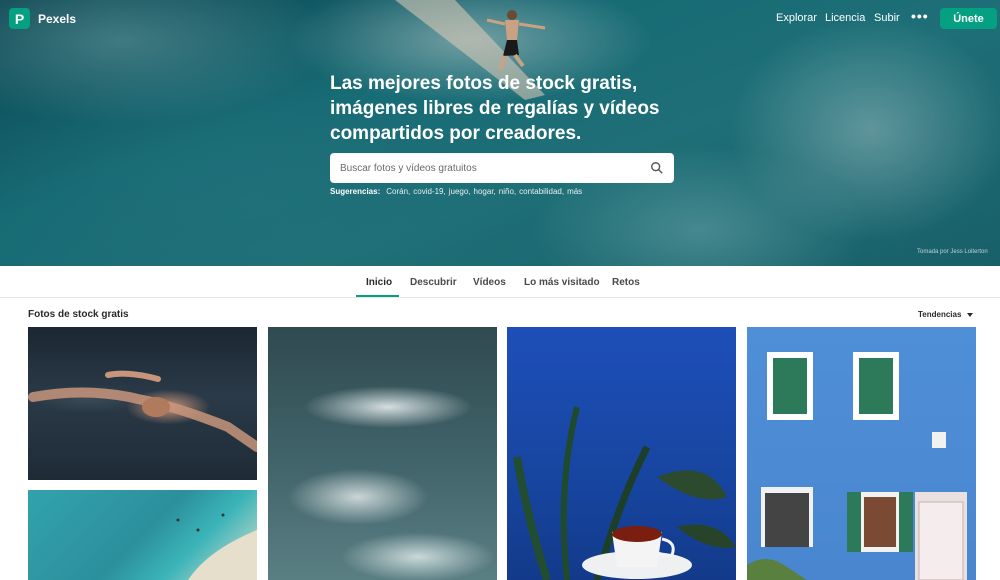 The image size is (1000, 580). I want to click on tab-inicio: Inicio, so click(379, 282).